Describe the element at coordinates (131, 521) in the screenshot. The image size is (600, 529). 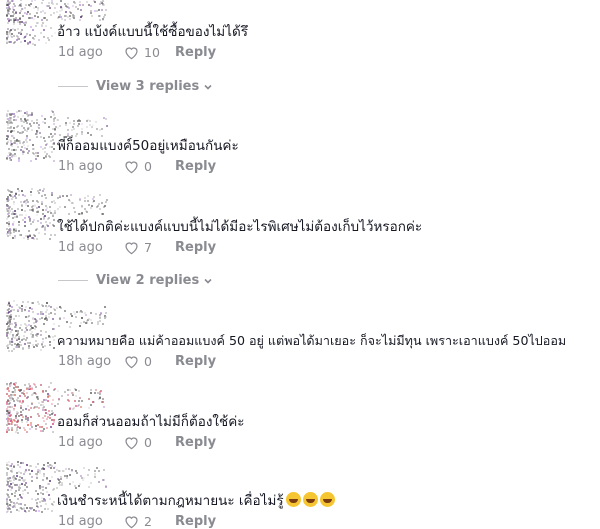
I see `heart-outline-icon` at that location.